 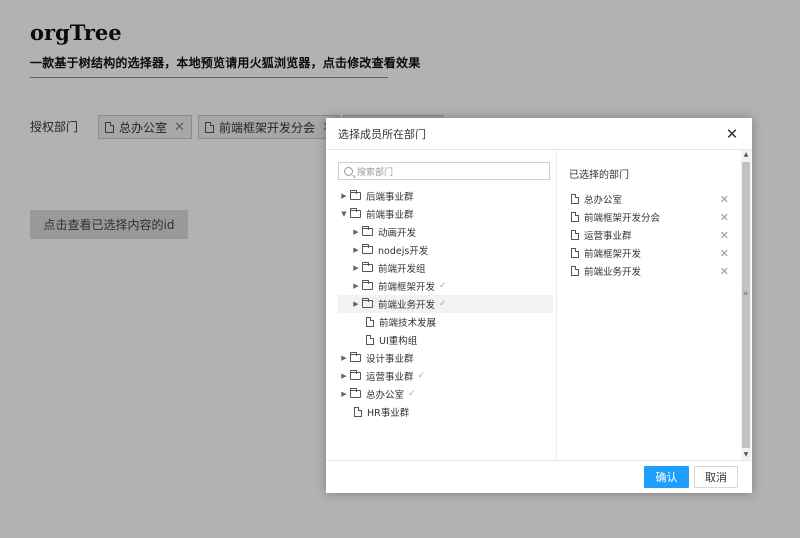 I want to click on tree-node: UI重构组, so click(x=445, y=340).